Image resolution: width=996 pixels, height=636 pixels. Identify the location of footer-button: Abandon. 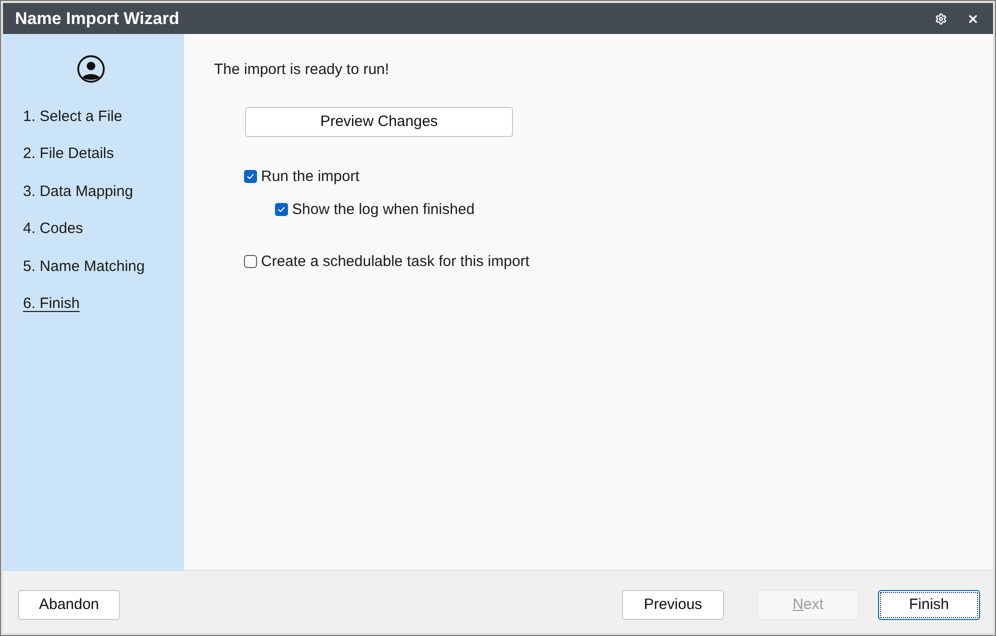
(69, 605).